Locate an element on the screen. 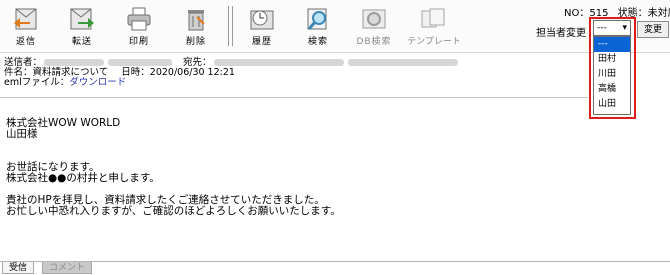 This screenshot has height=275, width=670. to-value-redacted is located at coordinates (278, 62).